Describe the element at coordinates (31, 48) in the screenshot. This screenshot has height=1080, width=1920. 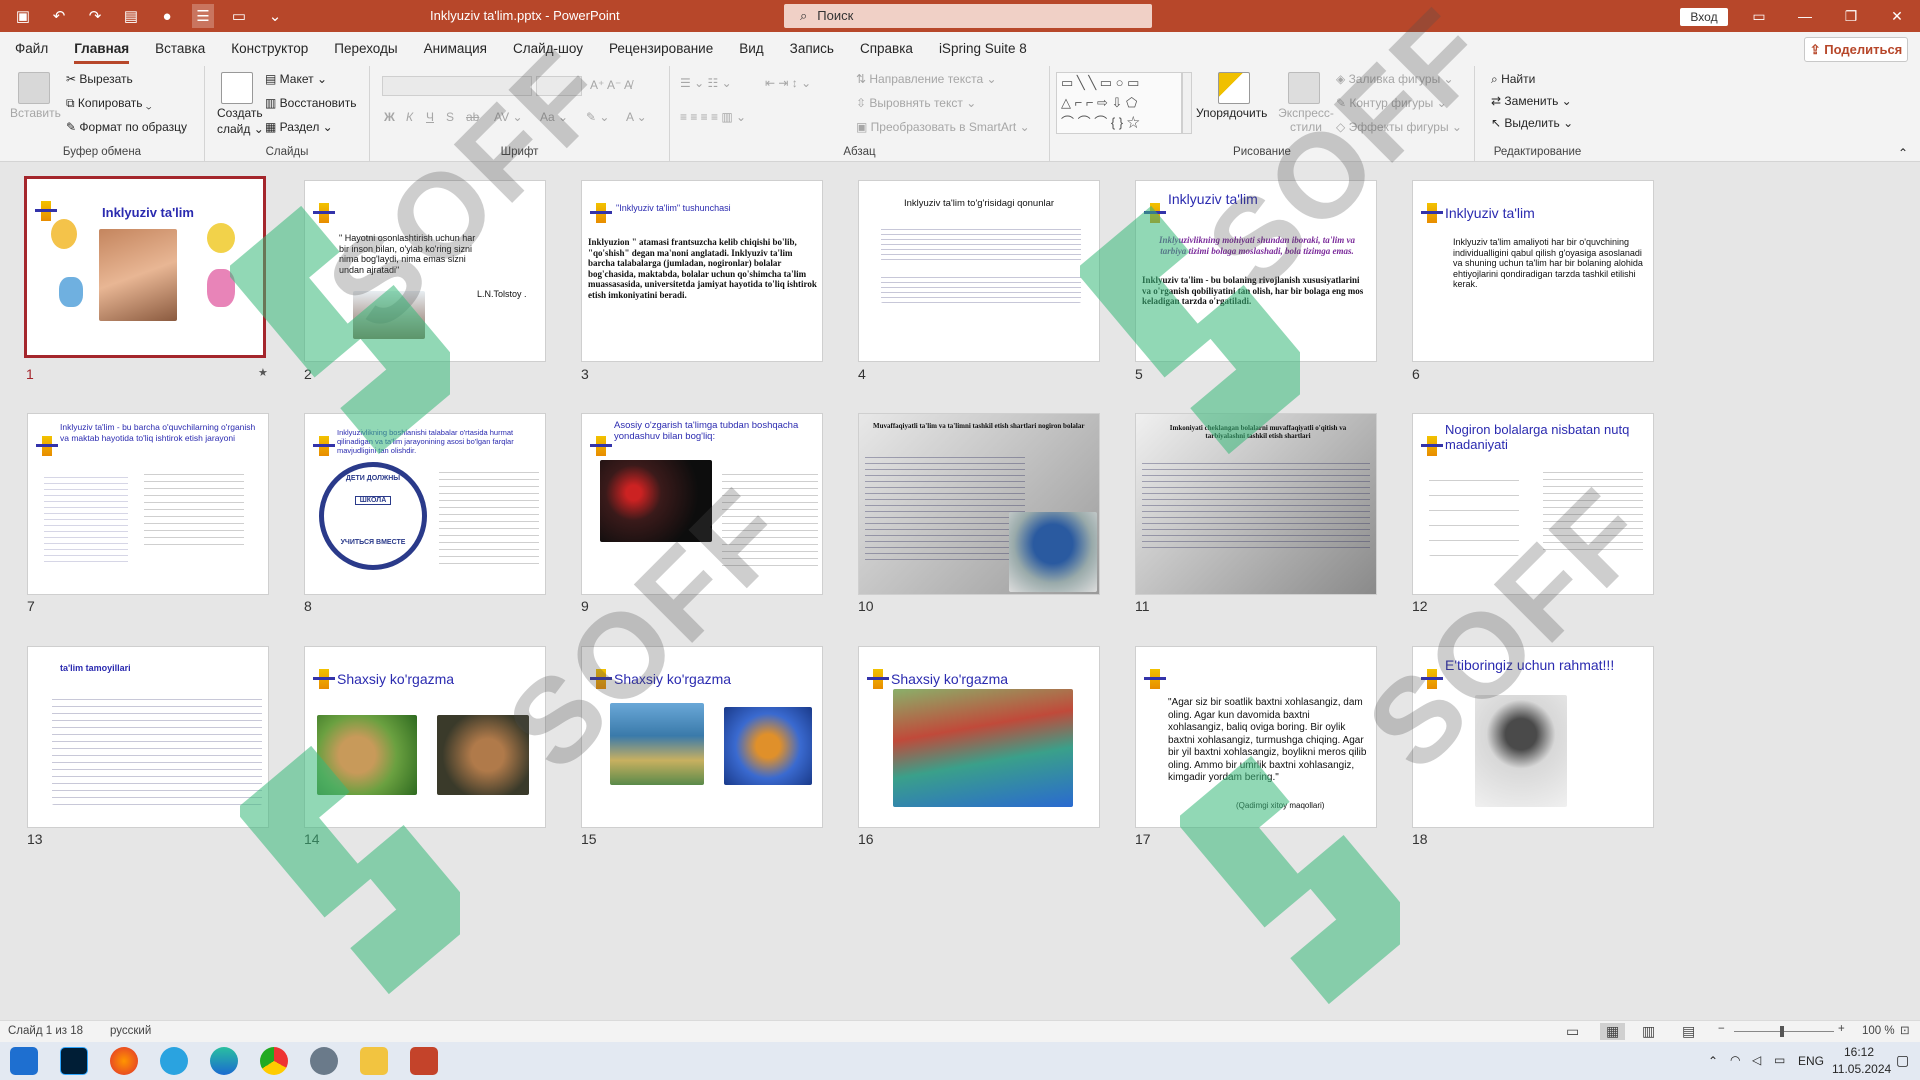
I see `tab-file: Файл` at that location.